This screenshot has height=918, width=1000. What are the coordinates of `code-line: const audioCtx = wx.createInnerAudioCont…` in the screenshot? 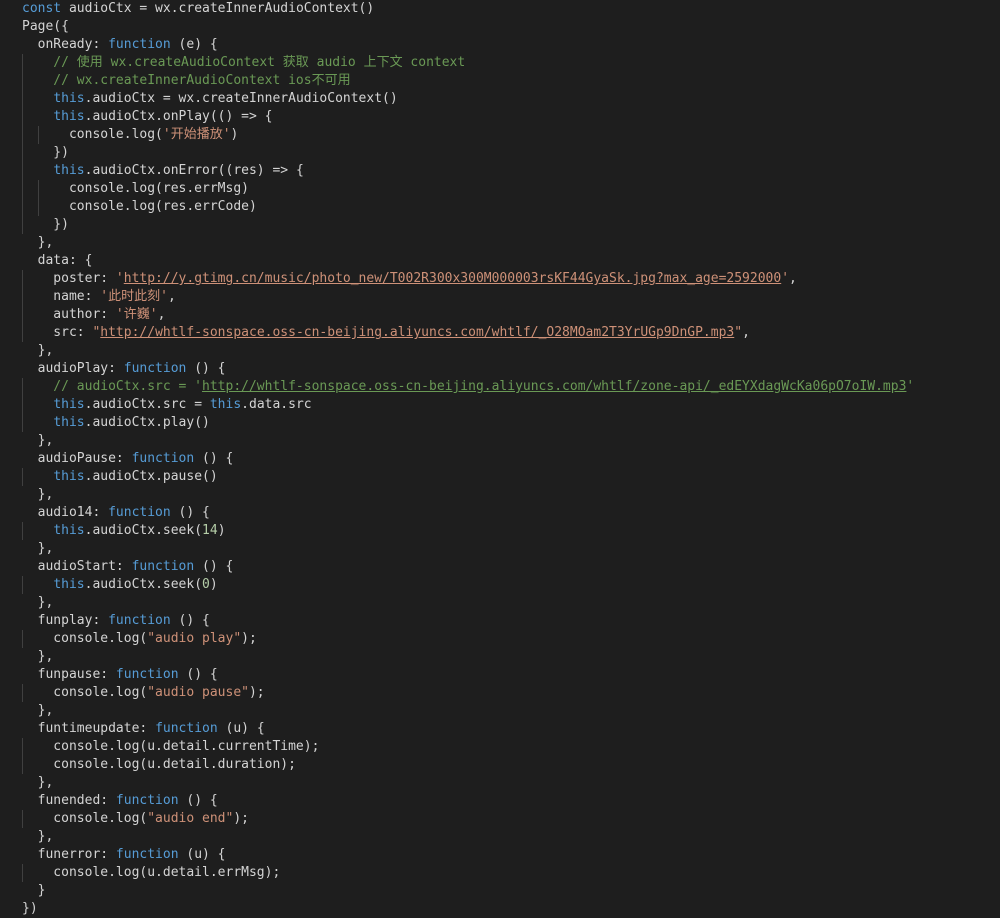 It's located at (198, 9).